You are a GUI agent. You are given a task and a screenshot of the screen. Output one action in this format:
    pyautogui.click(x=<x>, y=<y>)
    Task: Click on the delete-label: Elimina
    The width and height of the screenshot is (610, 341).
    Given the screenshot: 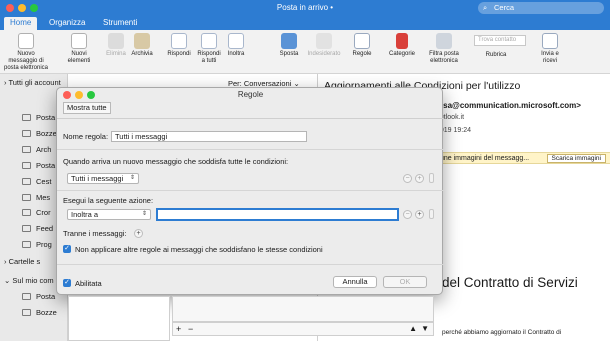 What is the action you would take?
    pyautogui.click(x=116, y=54)
    